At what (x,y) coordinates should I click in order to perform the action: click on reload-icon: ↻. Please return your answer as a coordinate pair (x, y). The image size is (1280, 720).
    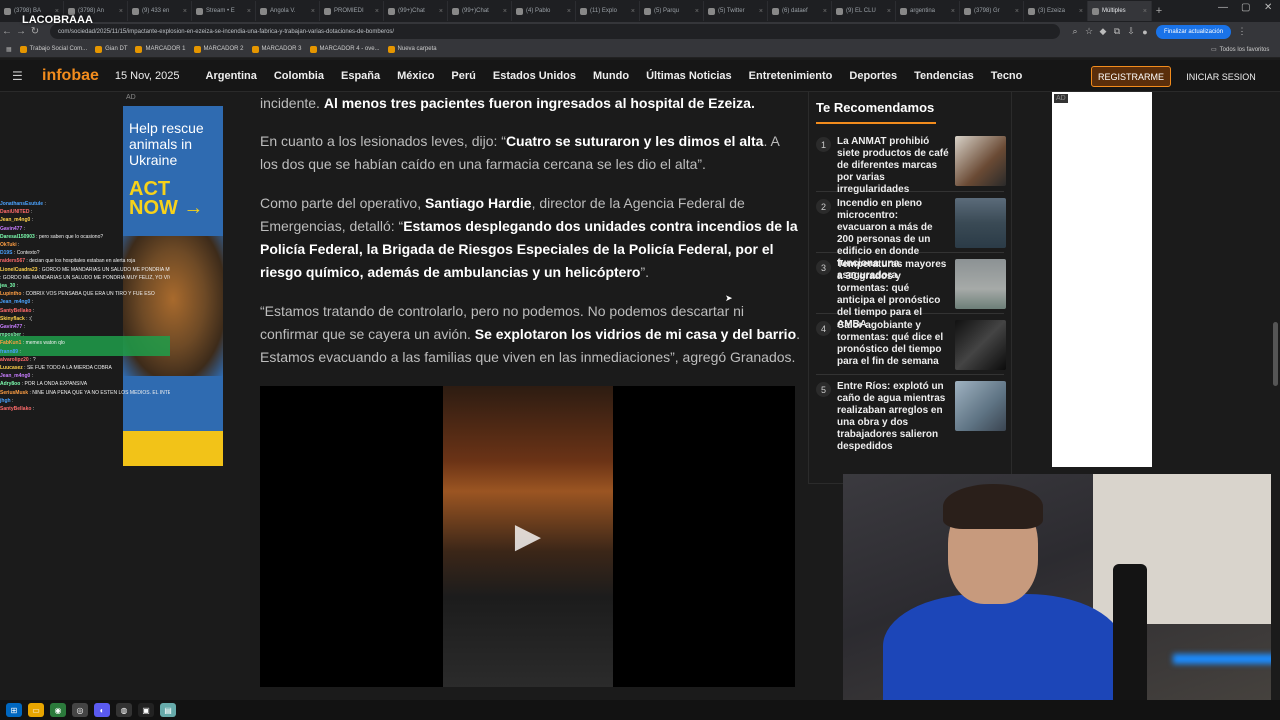
    Looking at the image, I should click on (35, 31).